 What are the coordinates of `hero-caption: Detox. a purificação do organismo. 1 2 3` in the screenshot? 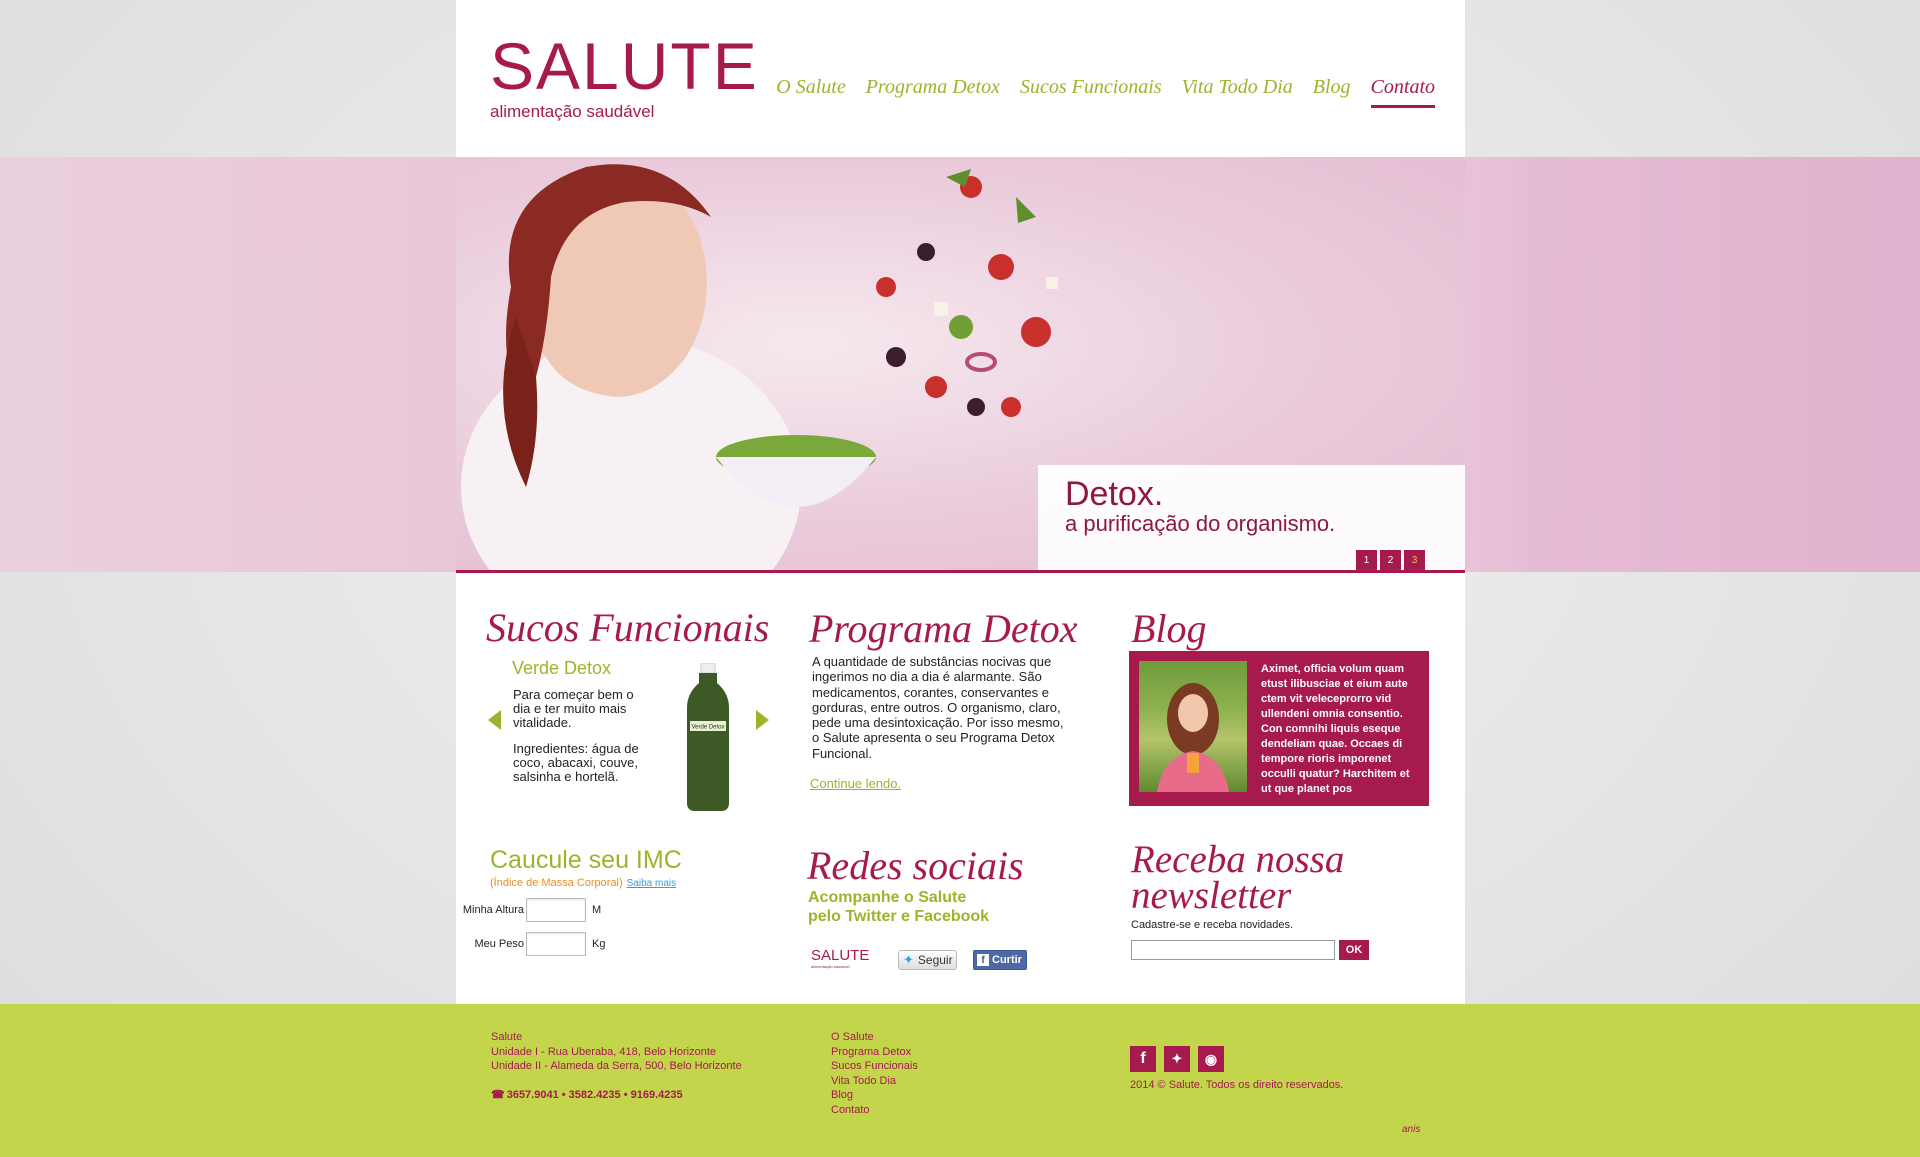 It's located at (1251, 517).